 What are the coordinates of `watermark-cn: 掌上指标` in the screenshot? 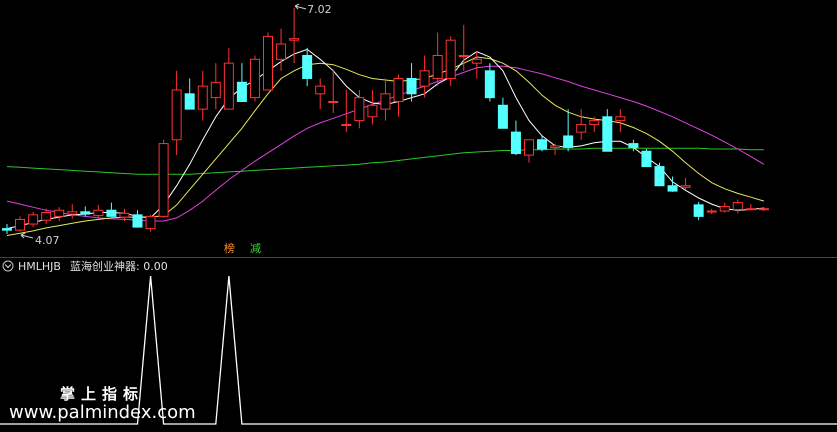 It's located at (102, 394).